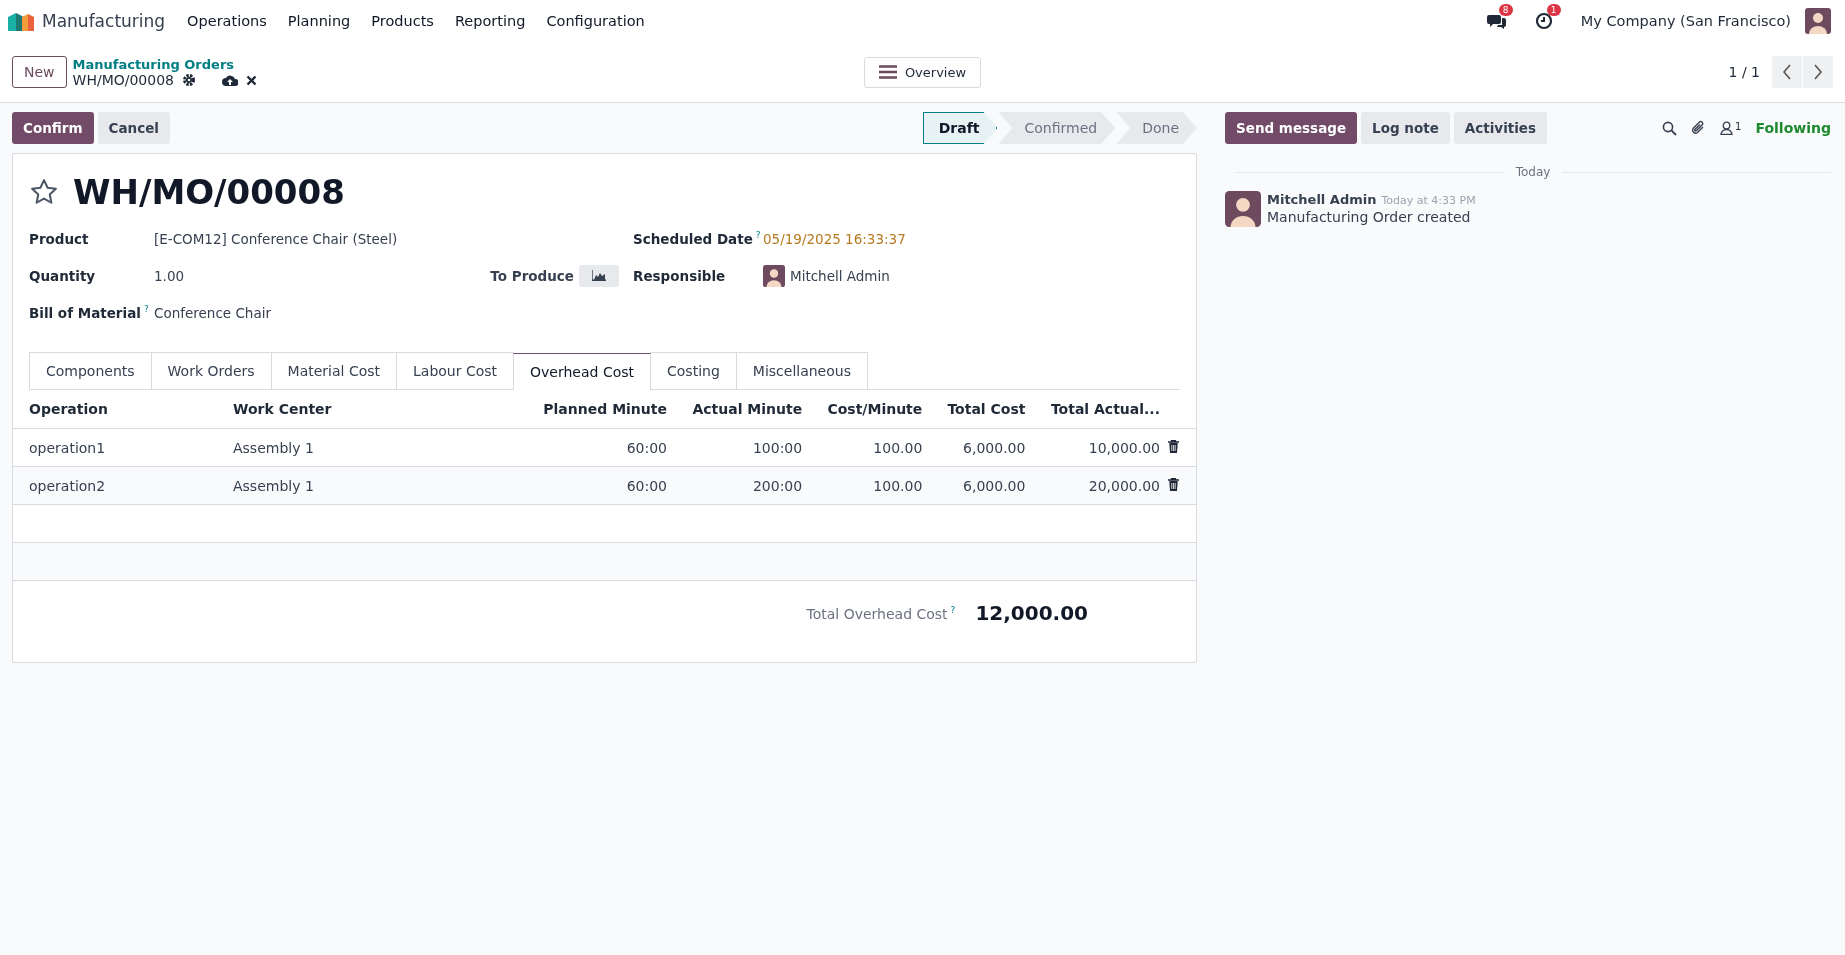  I want to click on chevron-right-icon, so click(1818, 72).